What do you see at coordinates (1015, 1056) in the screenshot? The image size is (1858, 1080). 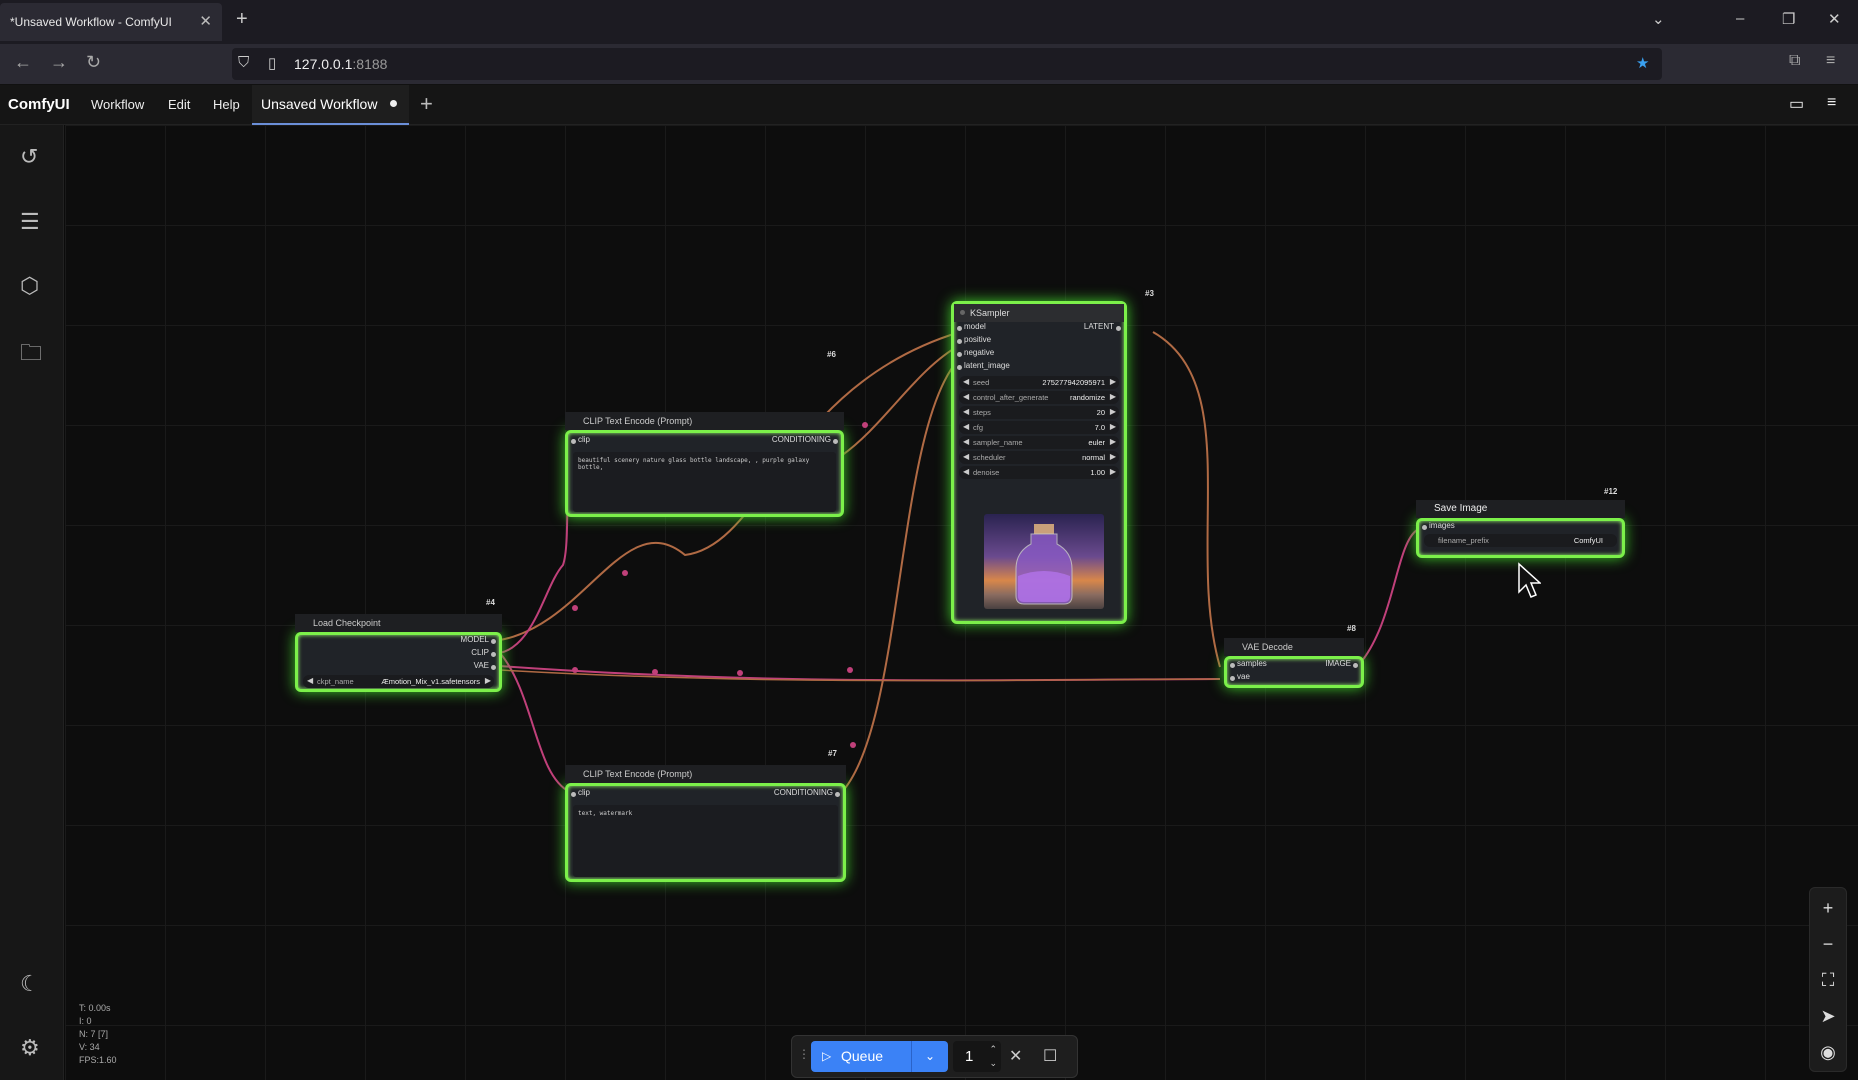 I see `cancel-icon: ✕` at bounding box center [1015, 1056].